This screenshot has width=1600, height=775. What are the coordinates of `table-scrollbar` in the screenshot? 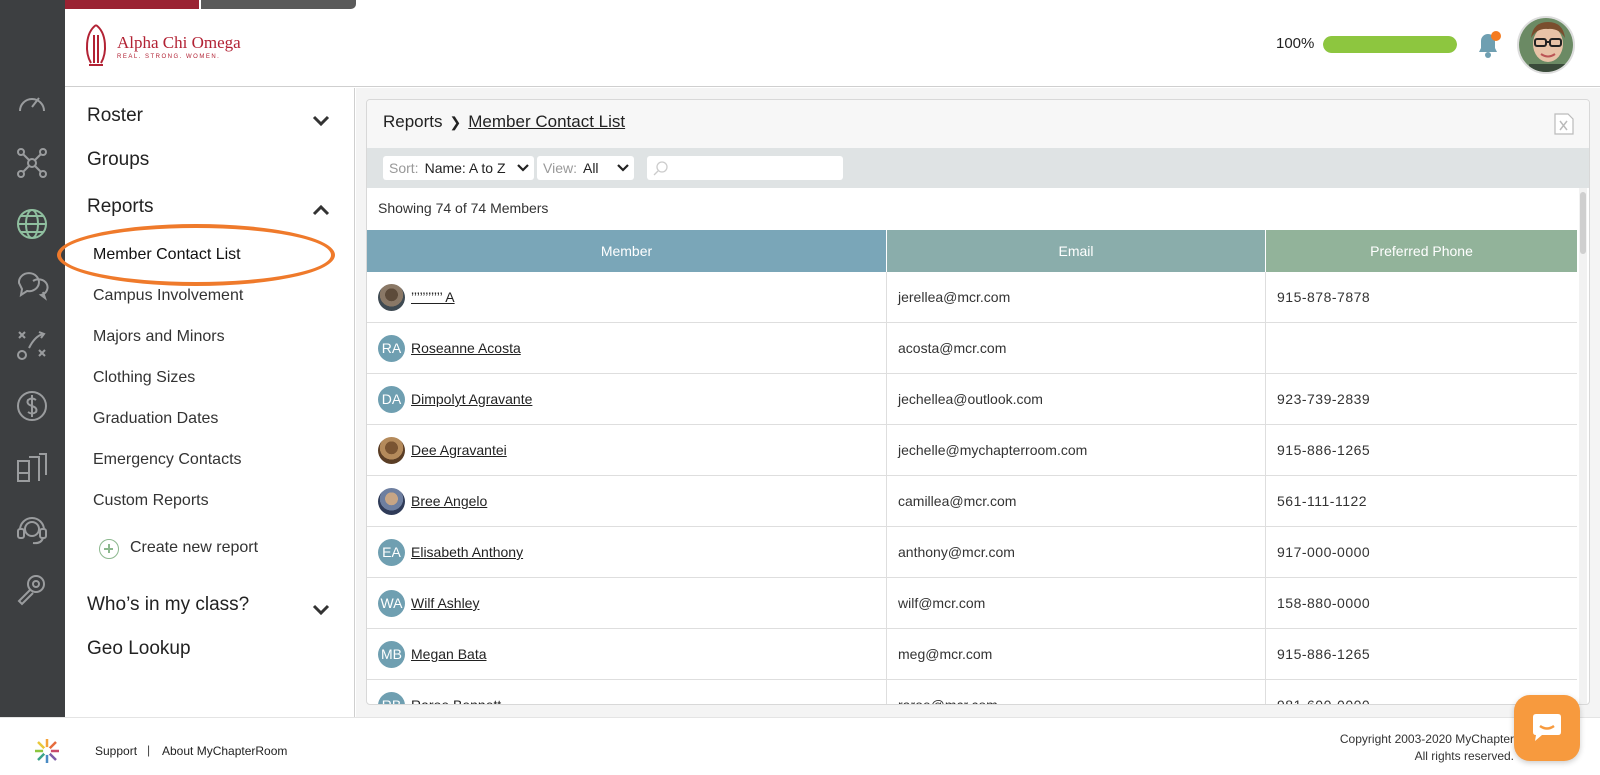 It's located at (1583, 446).